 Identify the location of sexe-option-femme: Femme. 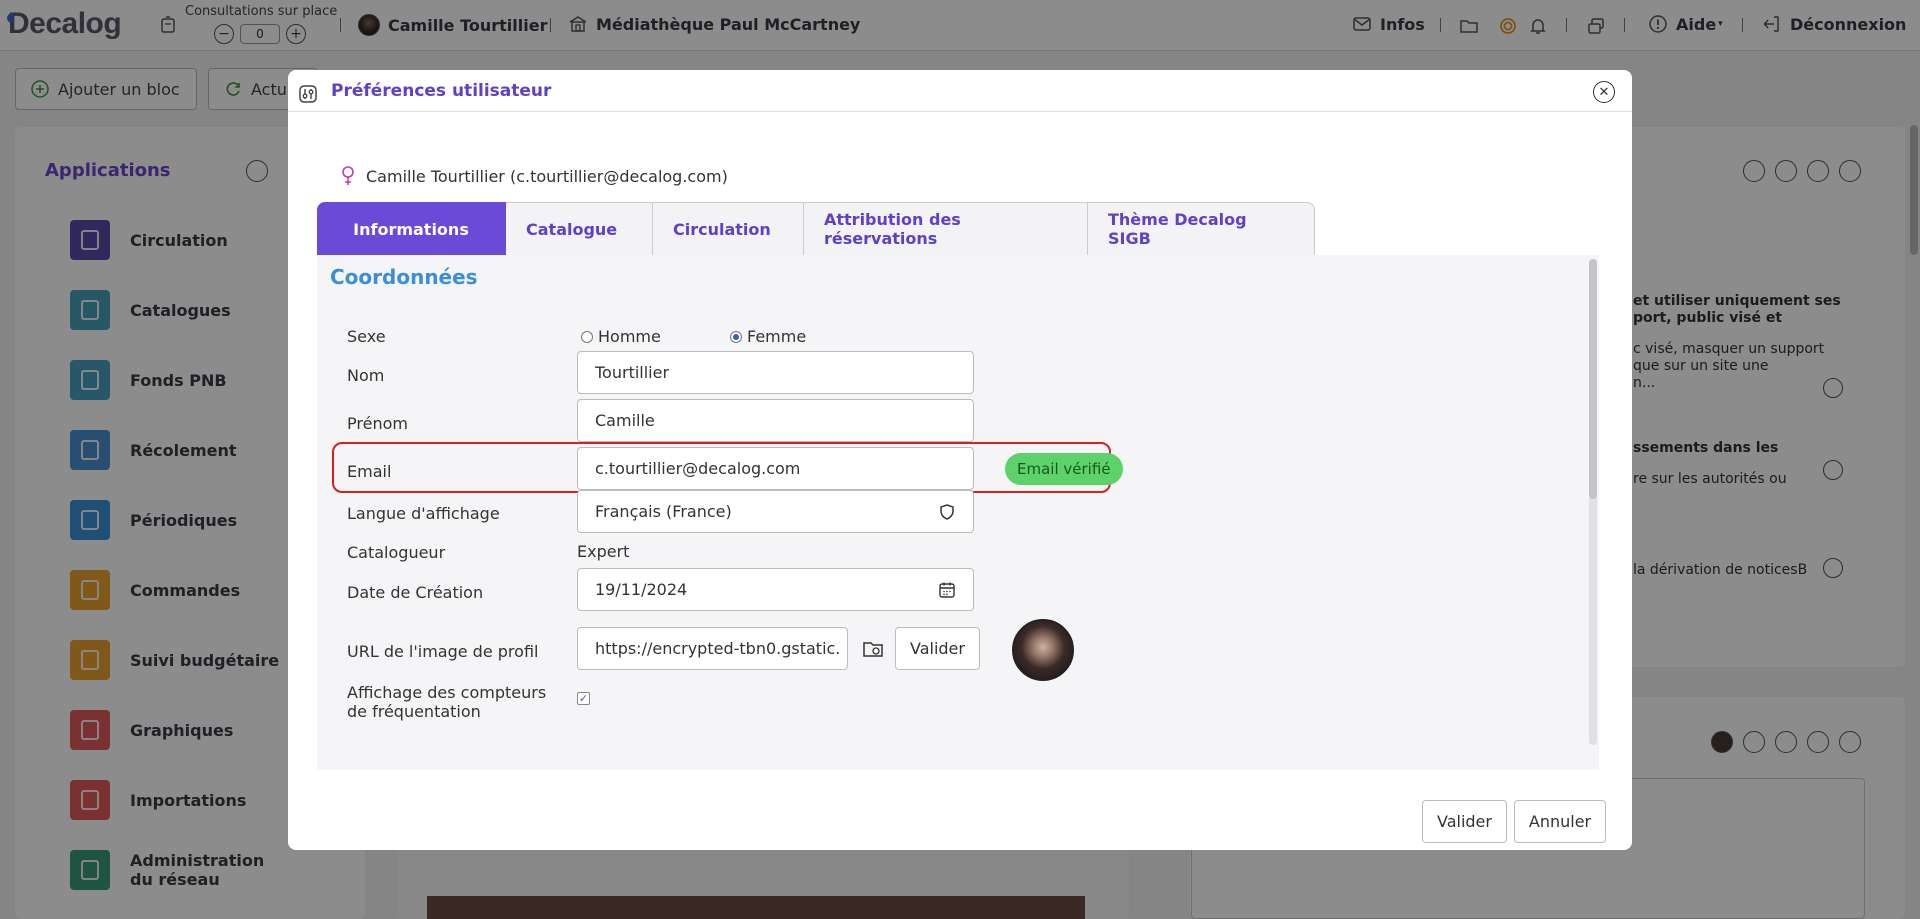
(768, 336).